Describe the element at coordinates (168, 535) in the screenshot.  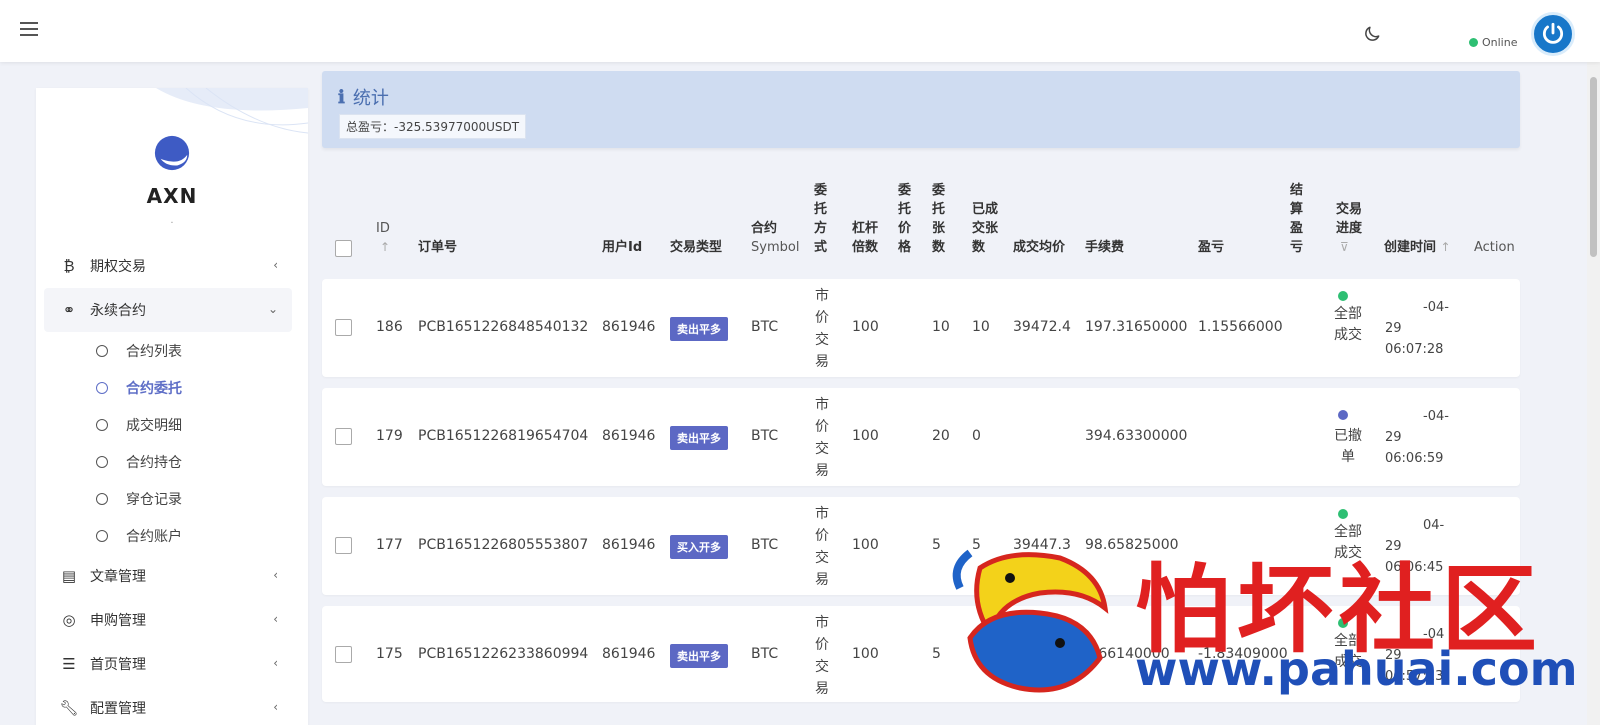
I see `submenu-contract-account: 合约账户` at that location.